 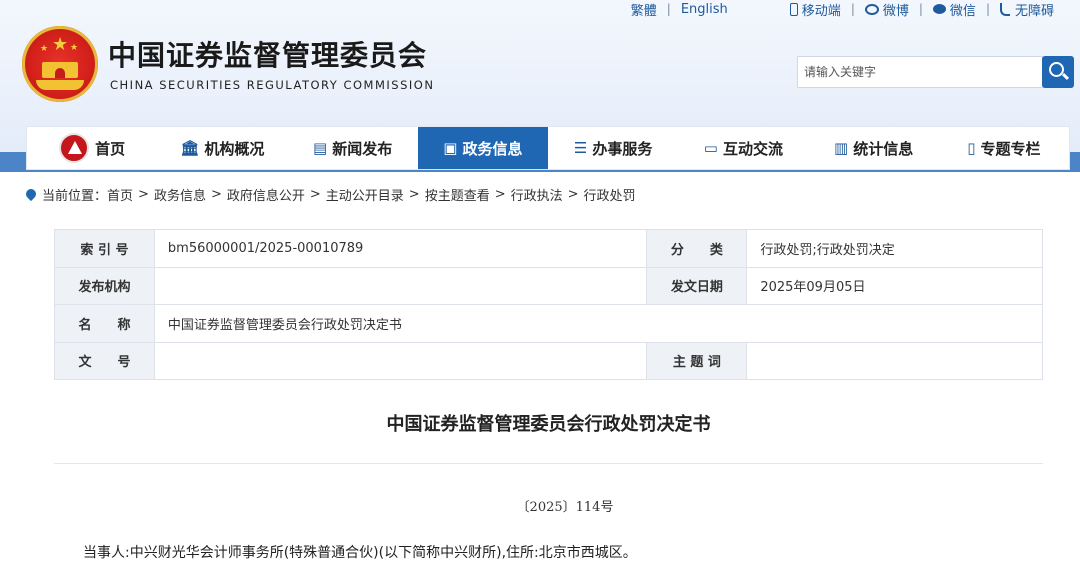 I want to click on service-icon: ☰, so click(x=580, y=148).